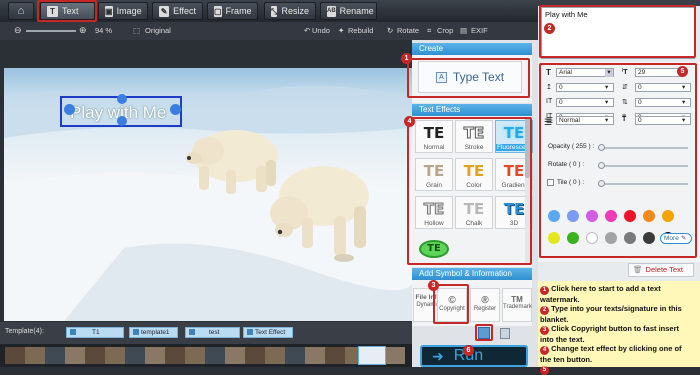  Describe the element at coordinates (468, 350) in the screenshot. I see `step-badge-6: 6` at that location.